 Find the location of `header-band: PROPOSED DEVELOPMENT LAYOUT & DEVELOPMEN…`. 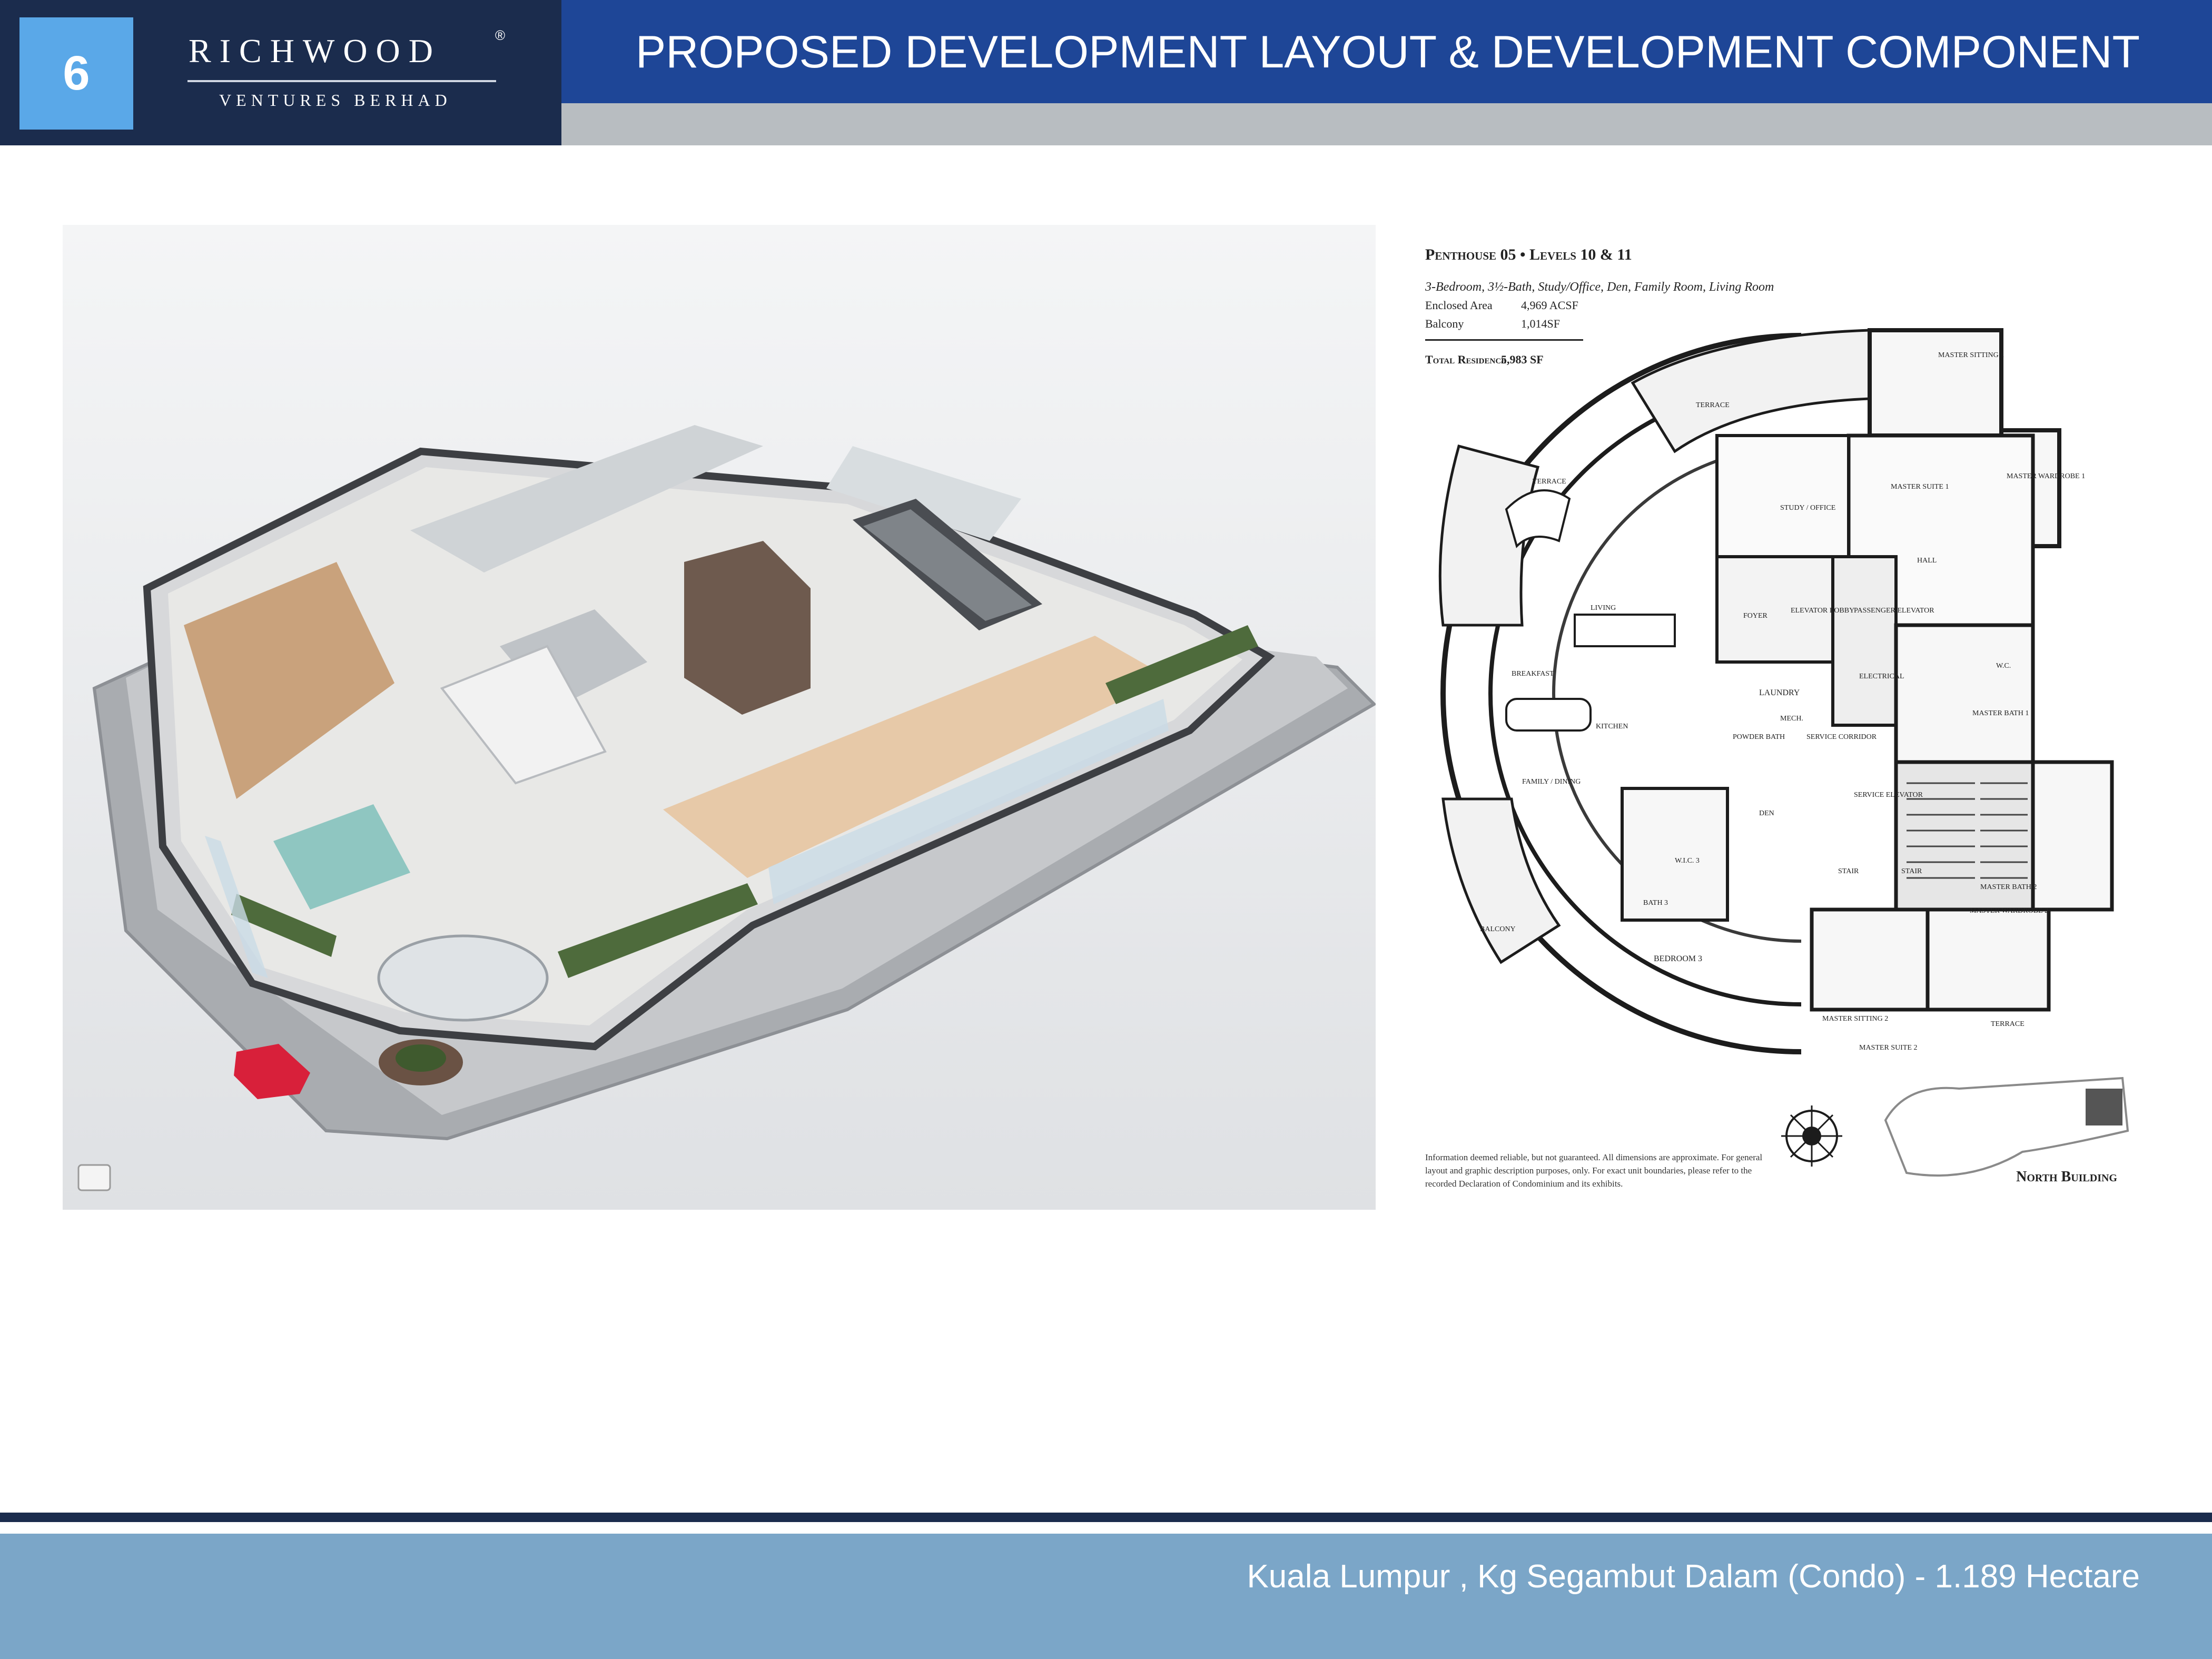

header-band: PROPOSED DEVELOPMENT LAYOUT & DEVELOPMEN… is located at coordinates (1386, 51).